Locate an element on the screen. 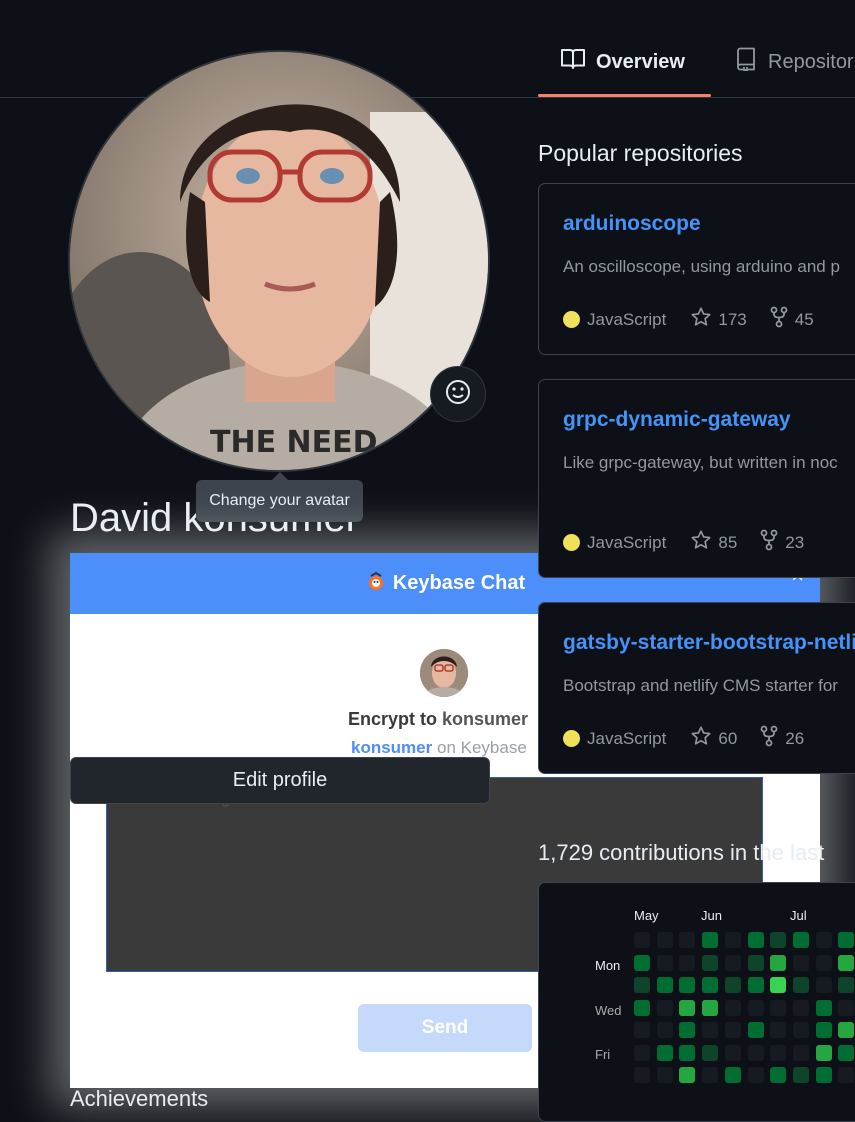  encrypt-prefix: Encrypt to is located at coordinates (393, 719).